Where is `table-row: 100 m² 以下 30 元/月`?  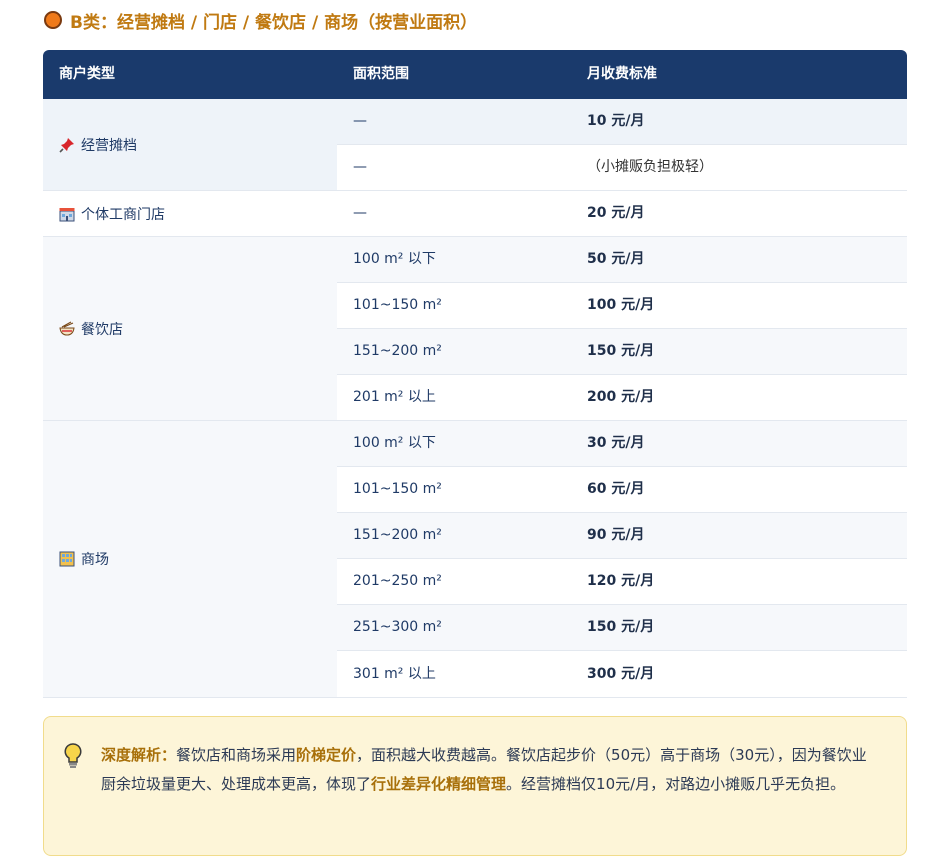 table-row: 100 m² 以下 30 元/月 is located at coordinates (622, 444).